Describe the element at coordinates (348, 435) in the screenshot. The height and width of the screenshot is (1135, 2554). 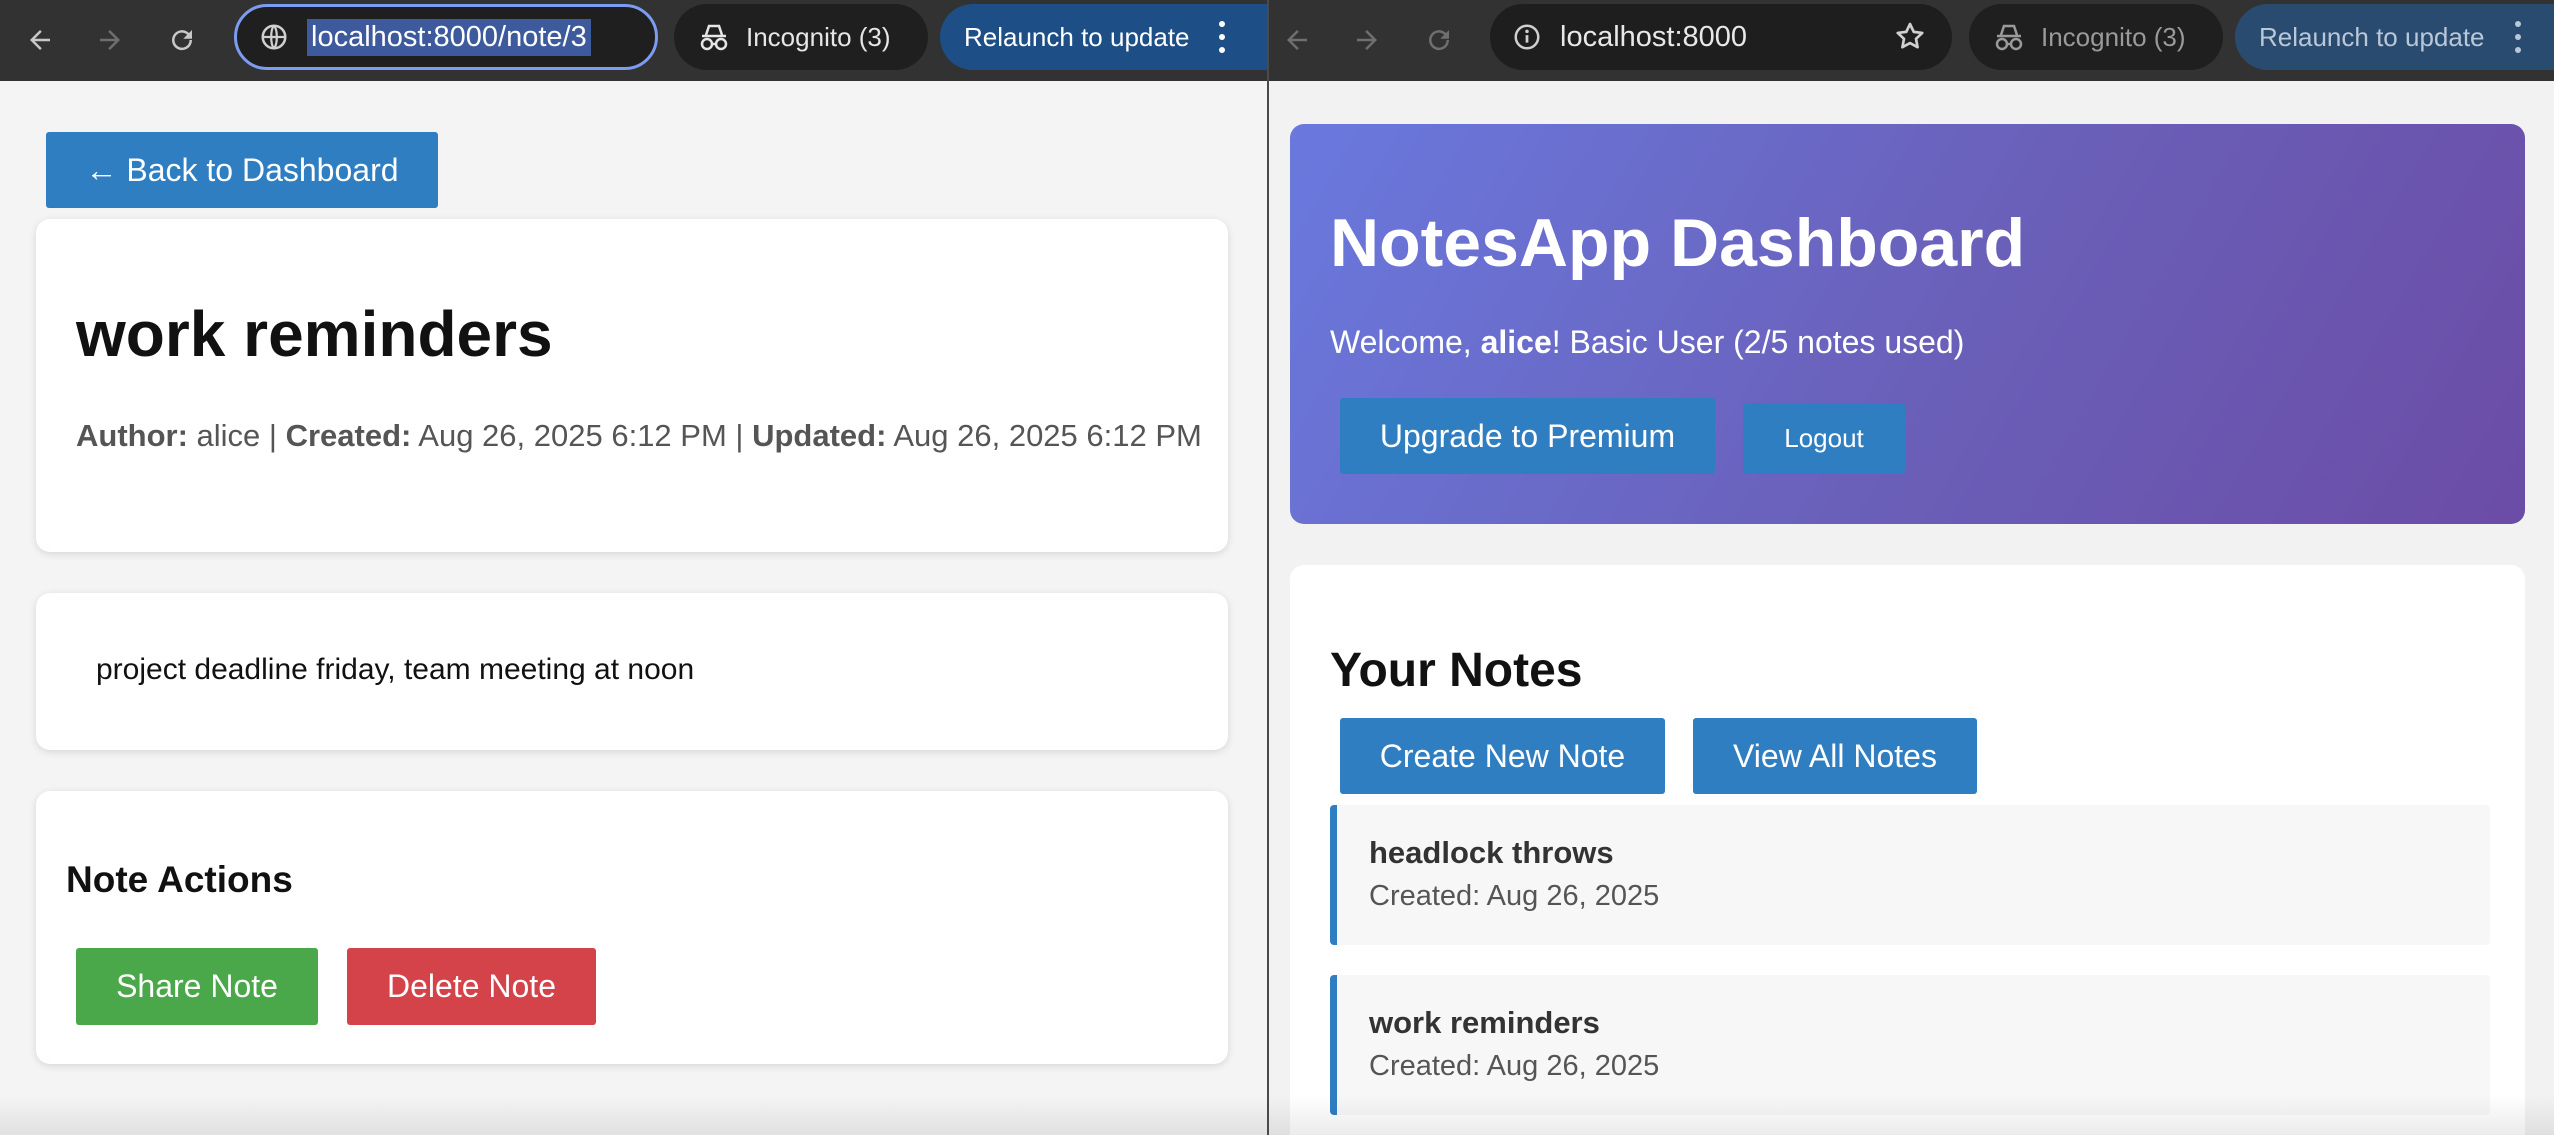
I see `created-label: Created:` at that location.